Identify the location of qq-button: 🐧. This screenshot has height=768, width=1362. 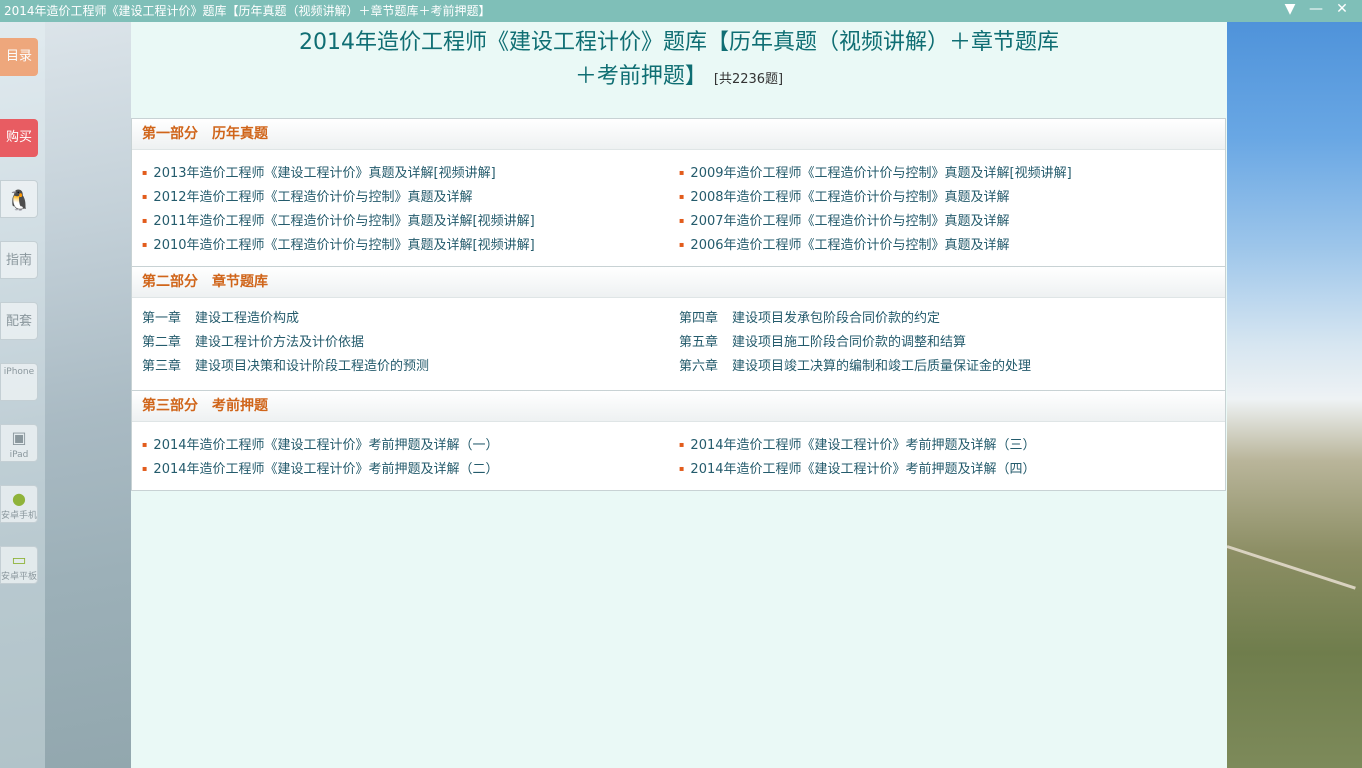
(19, 199).